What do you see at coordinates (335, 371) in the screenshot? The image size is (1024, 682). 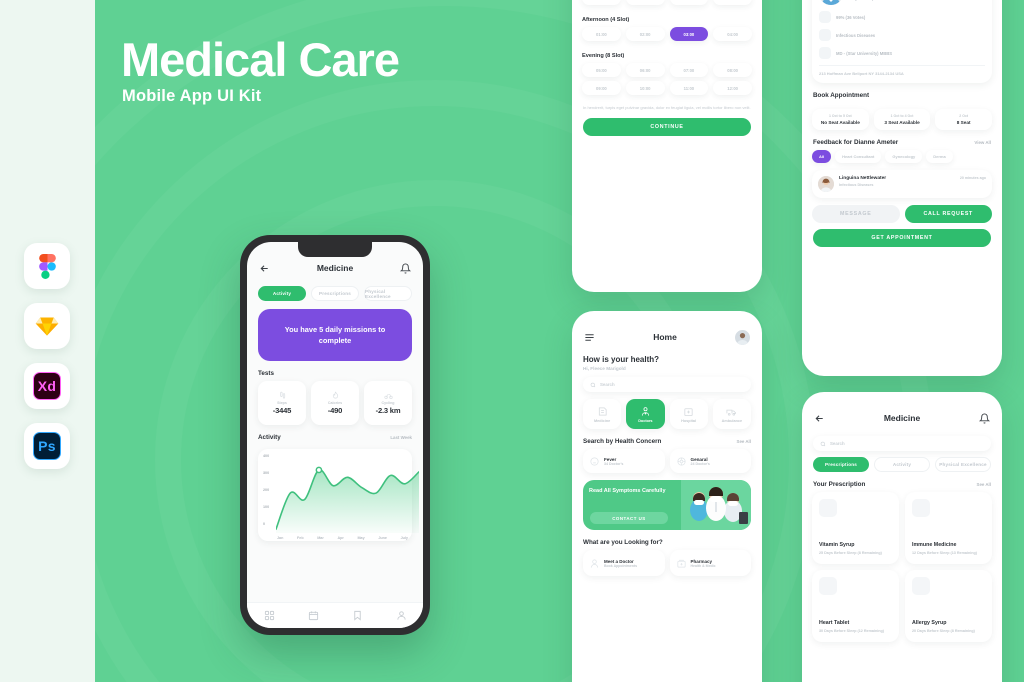 I see `tests-section-header: Tests` at bounding box center [335, 371].